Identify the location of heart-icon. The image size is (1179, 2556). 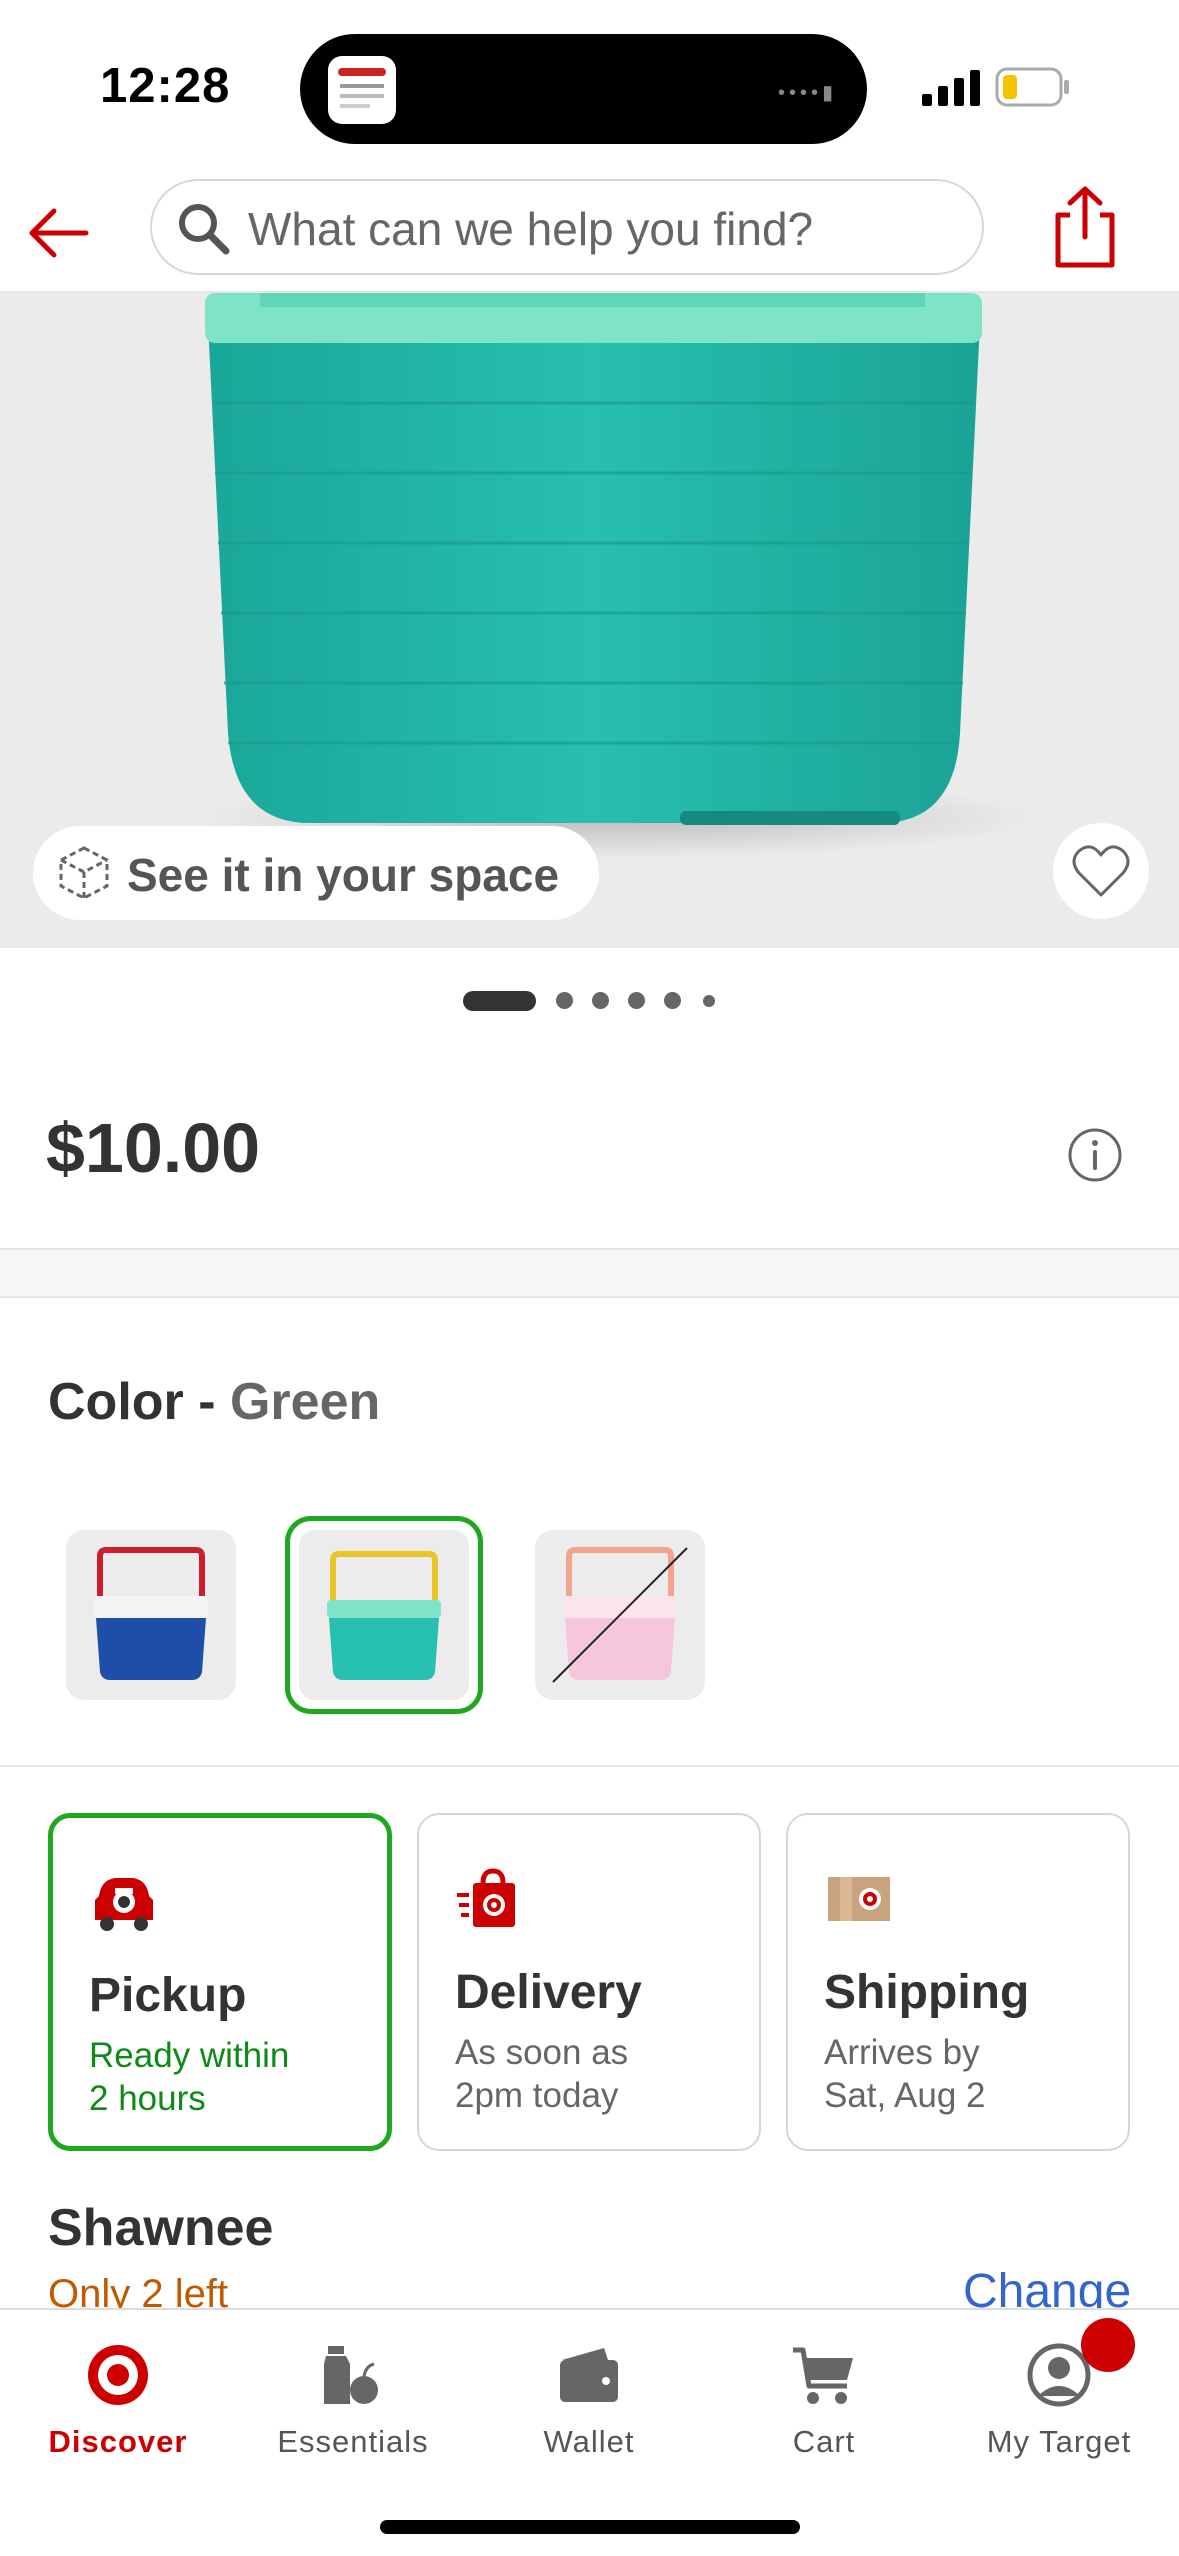
(1101, 871).